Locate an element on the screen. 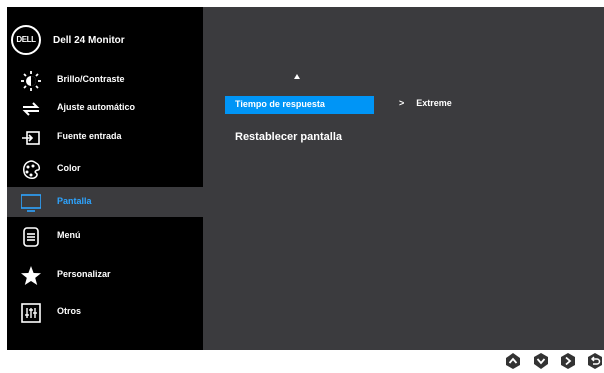 Image resolution: width=604 pixels, height=373 pixels. menu-item-brightness: Brillo/Contraste is located at coordinates (105, 80).